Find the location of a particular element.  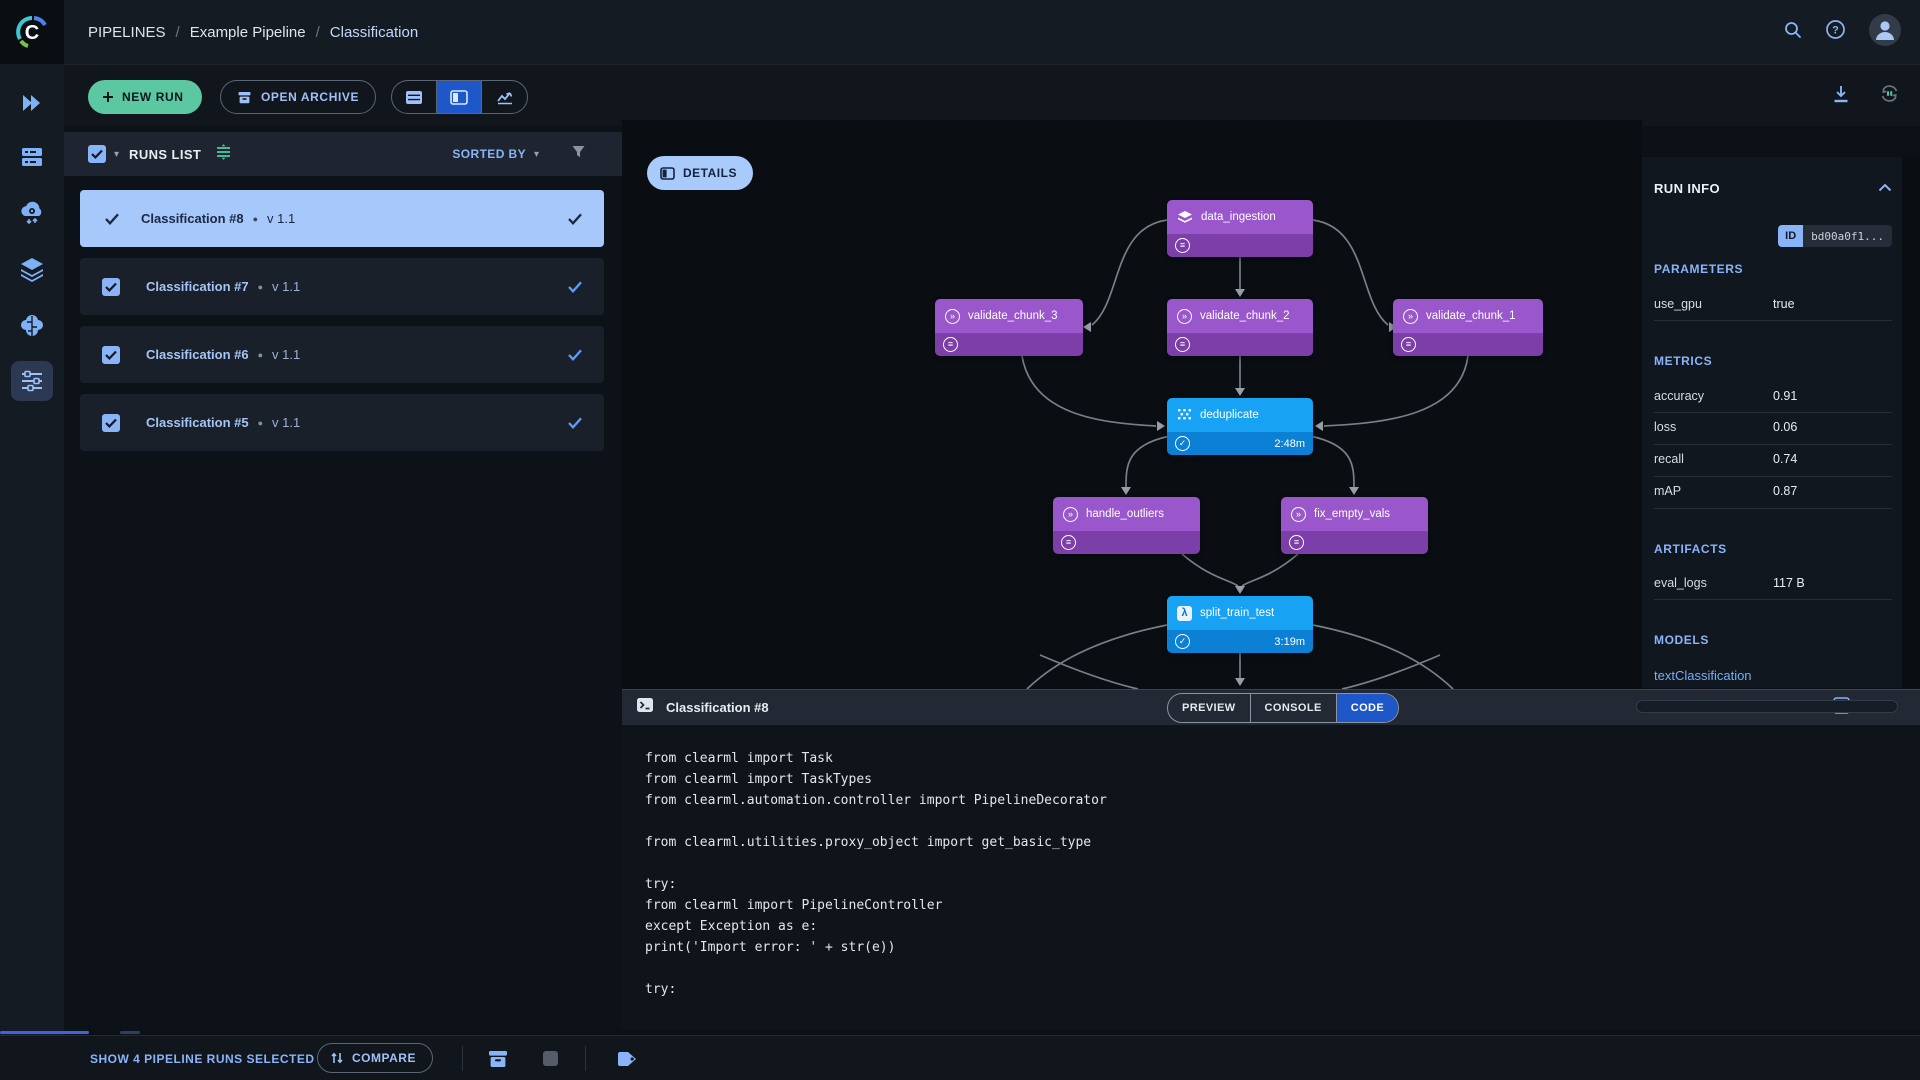

metric-value: 0.91 is located at coordinates (1785, 396).